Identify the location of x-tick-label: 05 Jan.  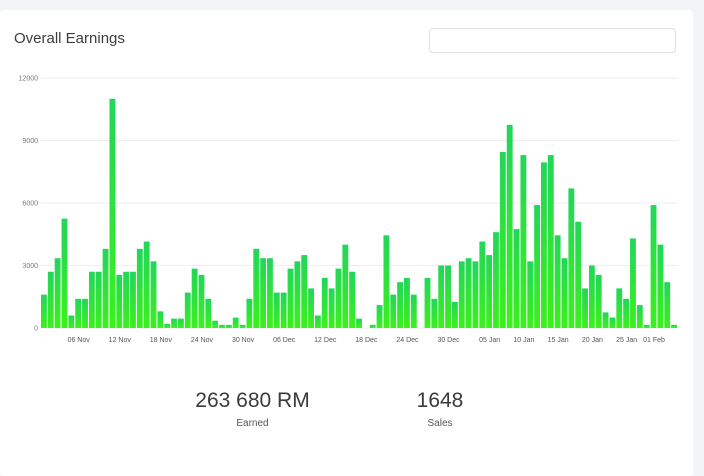
(489, 340).